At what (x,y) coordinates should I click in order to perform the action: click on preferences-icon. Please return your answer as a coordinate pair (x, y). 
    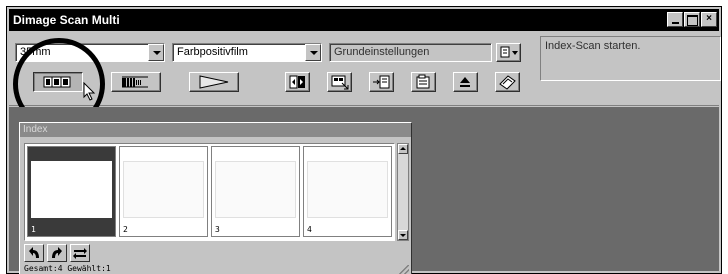
    Looking at the image, I should click on (423, 81).